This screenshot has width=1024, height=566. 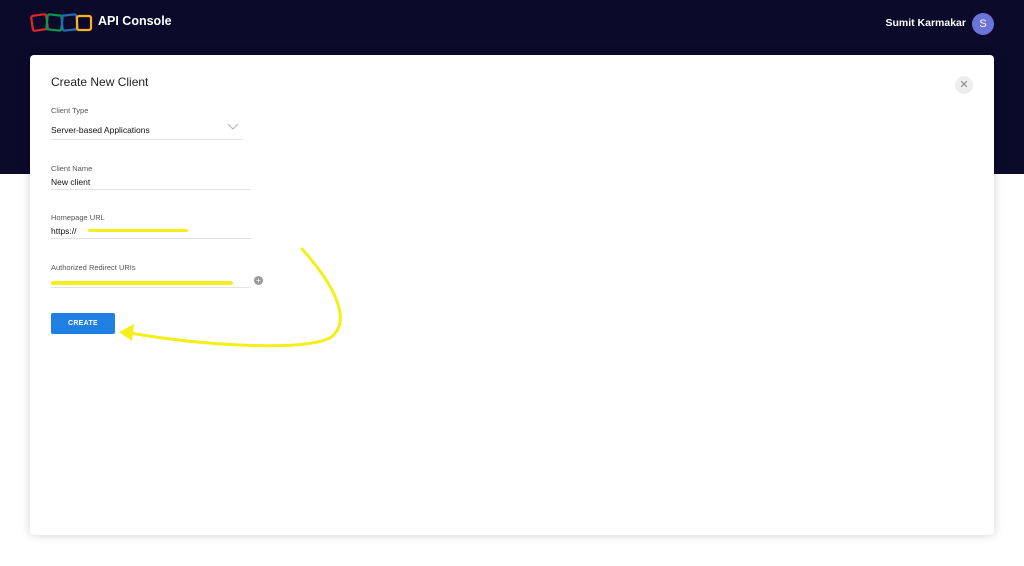 What do you see at coordinates (72, 168) in the screenshot?
I see `client-name-label: Client Name` at bounding box center [72, 168].